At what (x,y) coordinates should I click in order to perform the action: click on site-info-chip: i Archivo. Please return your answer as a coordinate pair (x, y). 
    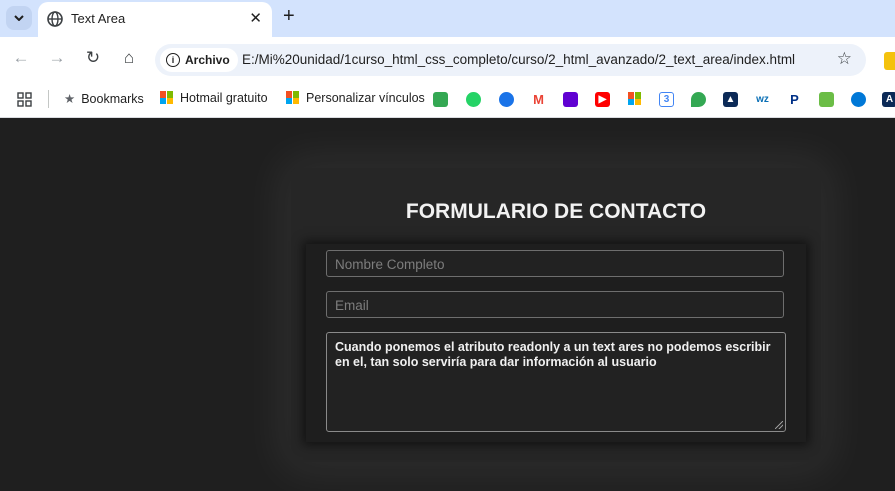
    Looking at the image, I should click on (199, 60).